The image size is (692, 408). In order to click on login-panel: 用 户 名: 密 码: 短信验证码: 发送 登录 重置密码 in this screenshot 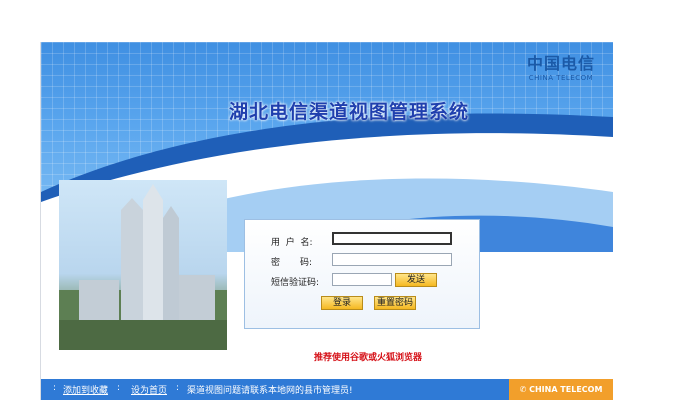, I will do `click(362, 274)`.